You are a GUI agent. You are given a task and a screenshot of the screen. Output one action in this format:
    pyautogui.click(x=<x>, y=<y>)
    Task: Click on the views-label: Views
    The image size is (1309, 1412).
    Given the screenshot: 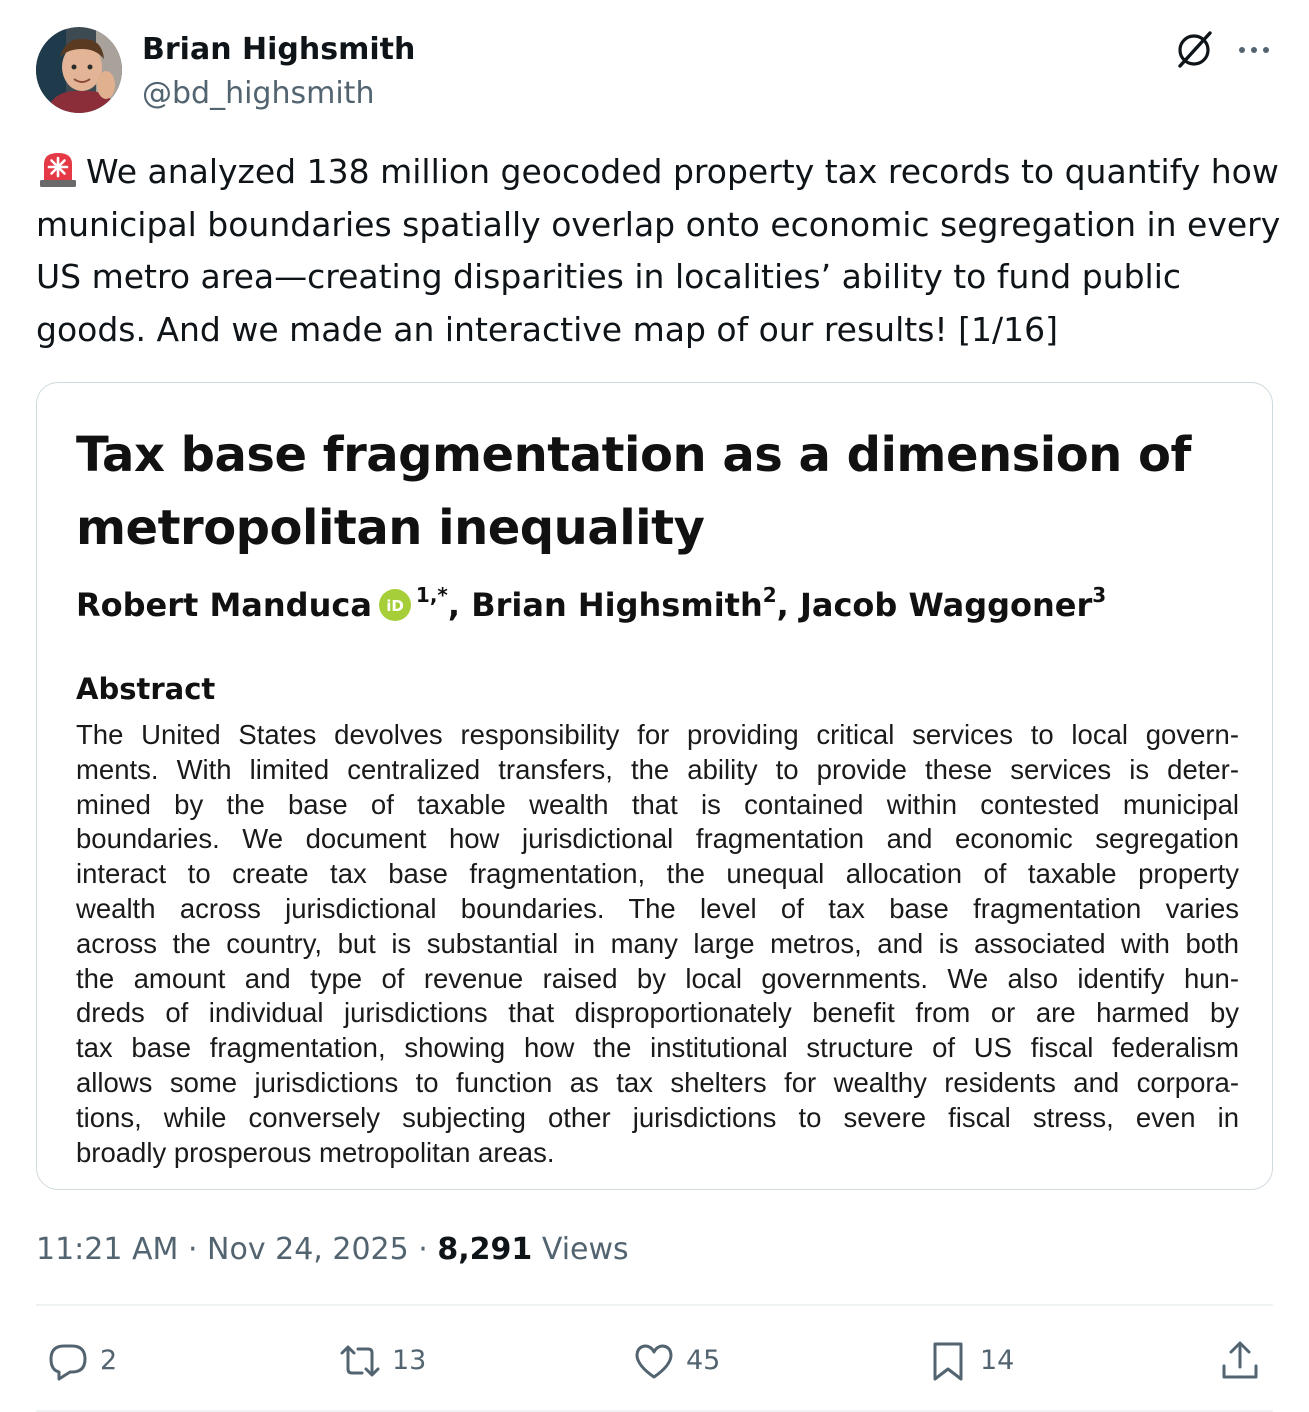 What is the action you would take?
    pyautogui.click(x=585, y=1249)
    